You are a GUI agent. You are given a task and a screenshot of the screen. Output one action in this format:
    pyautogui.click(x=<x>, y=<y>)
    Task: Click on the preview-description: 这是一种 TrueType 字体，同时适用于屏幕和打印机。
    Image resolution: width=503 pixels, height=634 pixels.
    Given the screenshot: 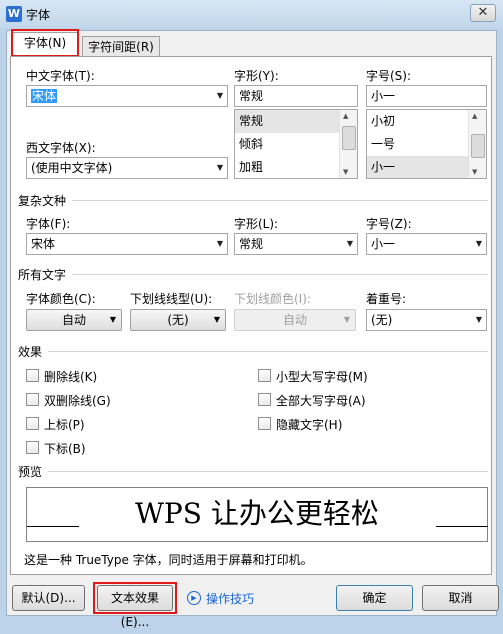 What is the action you would take?
    pyautogui.click(x=168, y=560)
    